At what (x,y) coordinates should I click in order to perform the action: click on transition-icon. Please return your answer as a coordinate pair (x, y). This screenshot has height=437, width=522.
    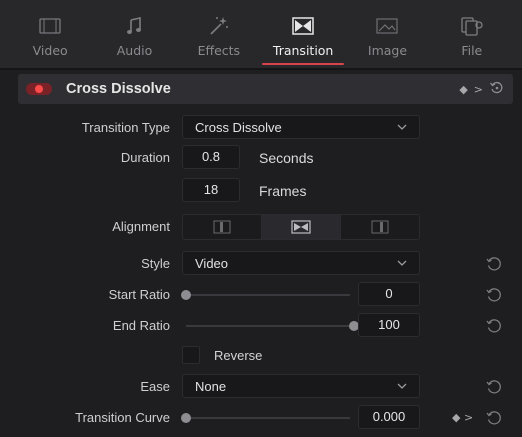
    Looking at the image, I should click on (303, 26).